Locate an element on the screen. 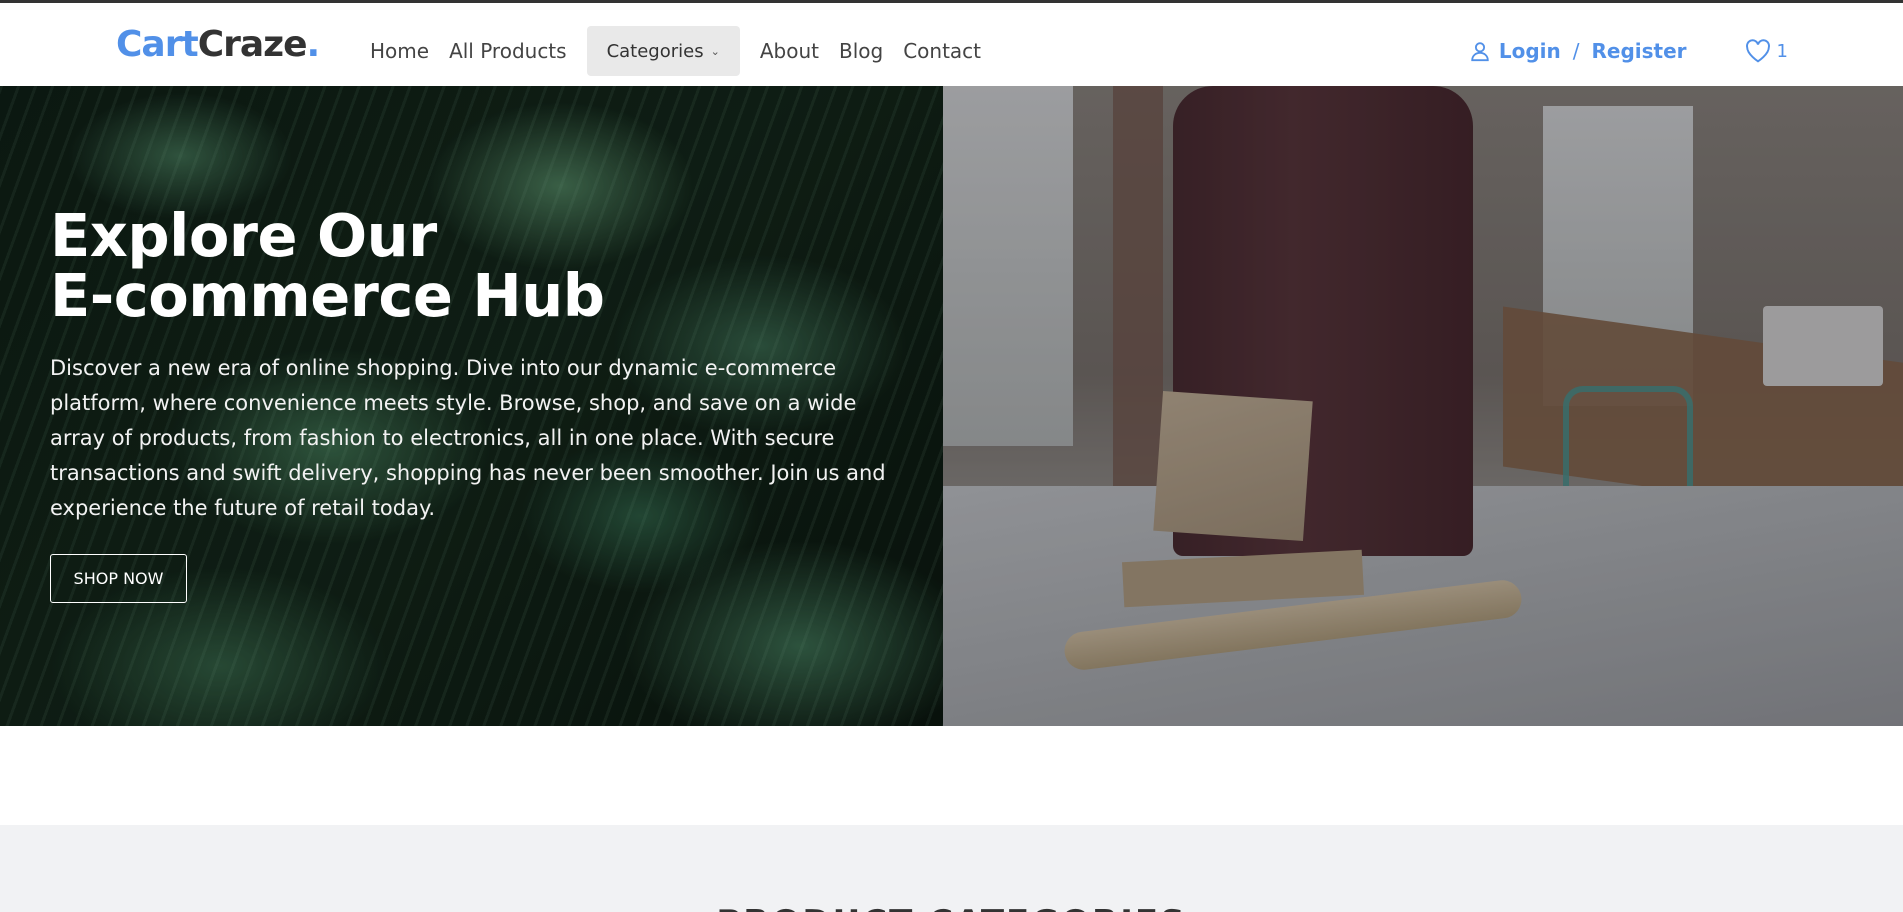 The width and height of the screenshot is (1903, 912). brand-part-cart: Cart is located at coordinates (157, 44).